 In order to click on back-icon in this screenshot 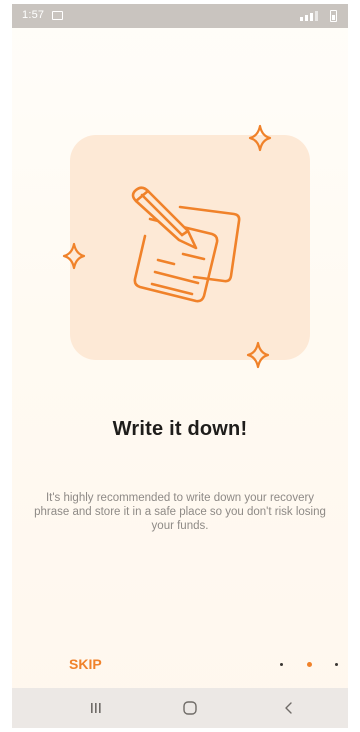, I will do `click(288, 708)`.